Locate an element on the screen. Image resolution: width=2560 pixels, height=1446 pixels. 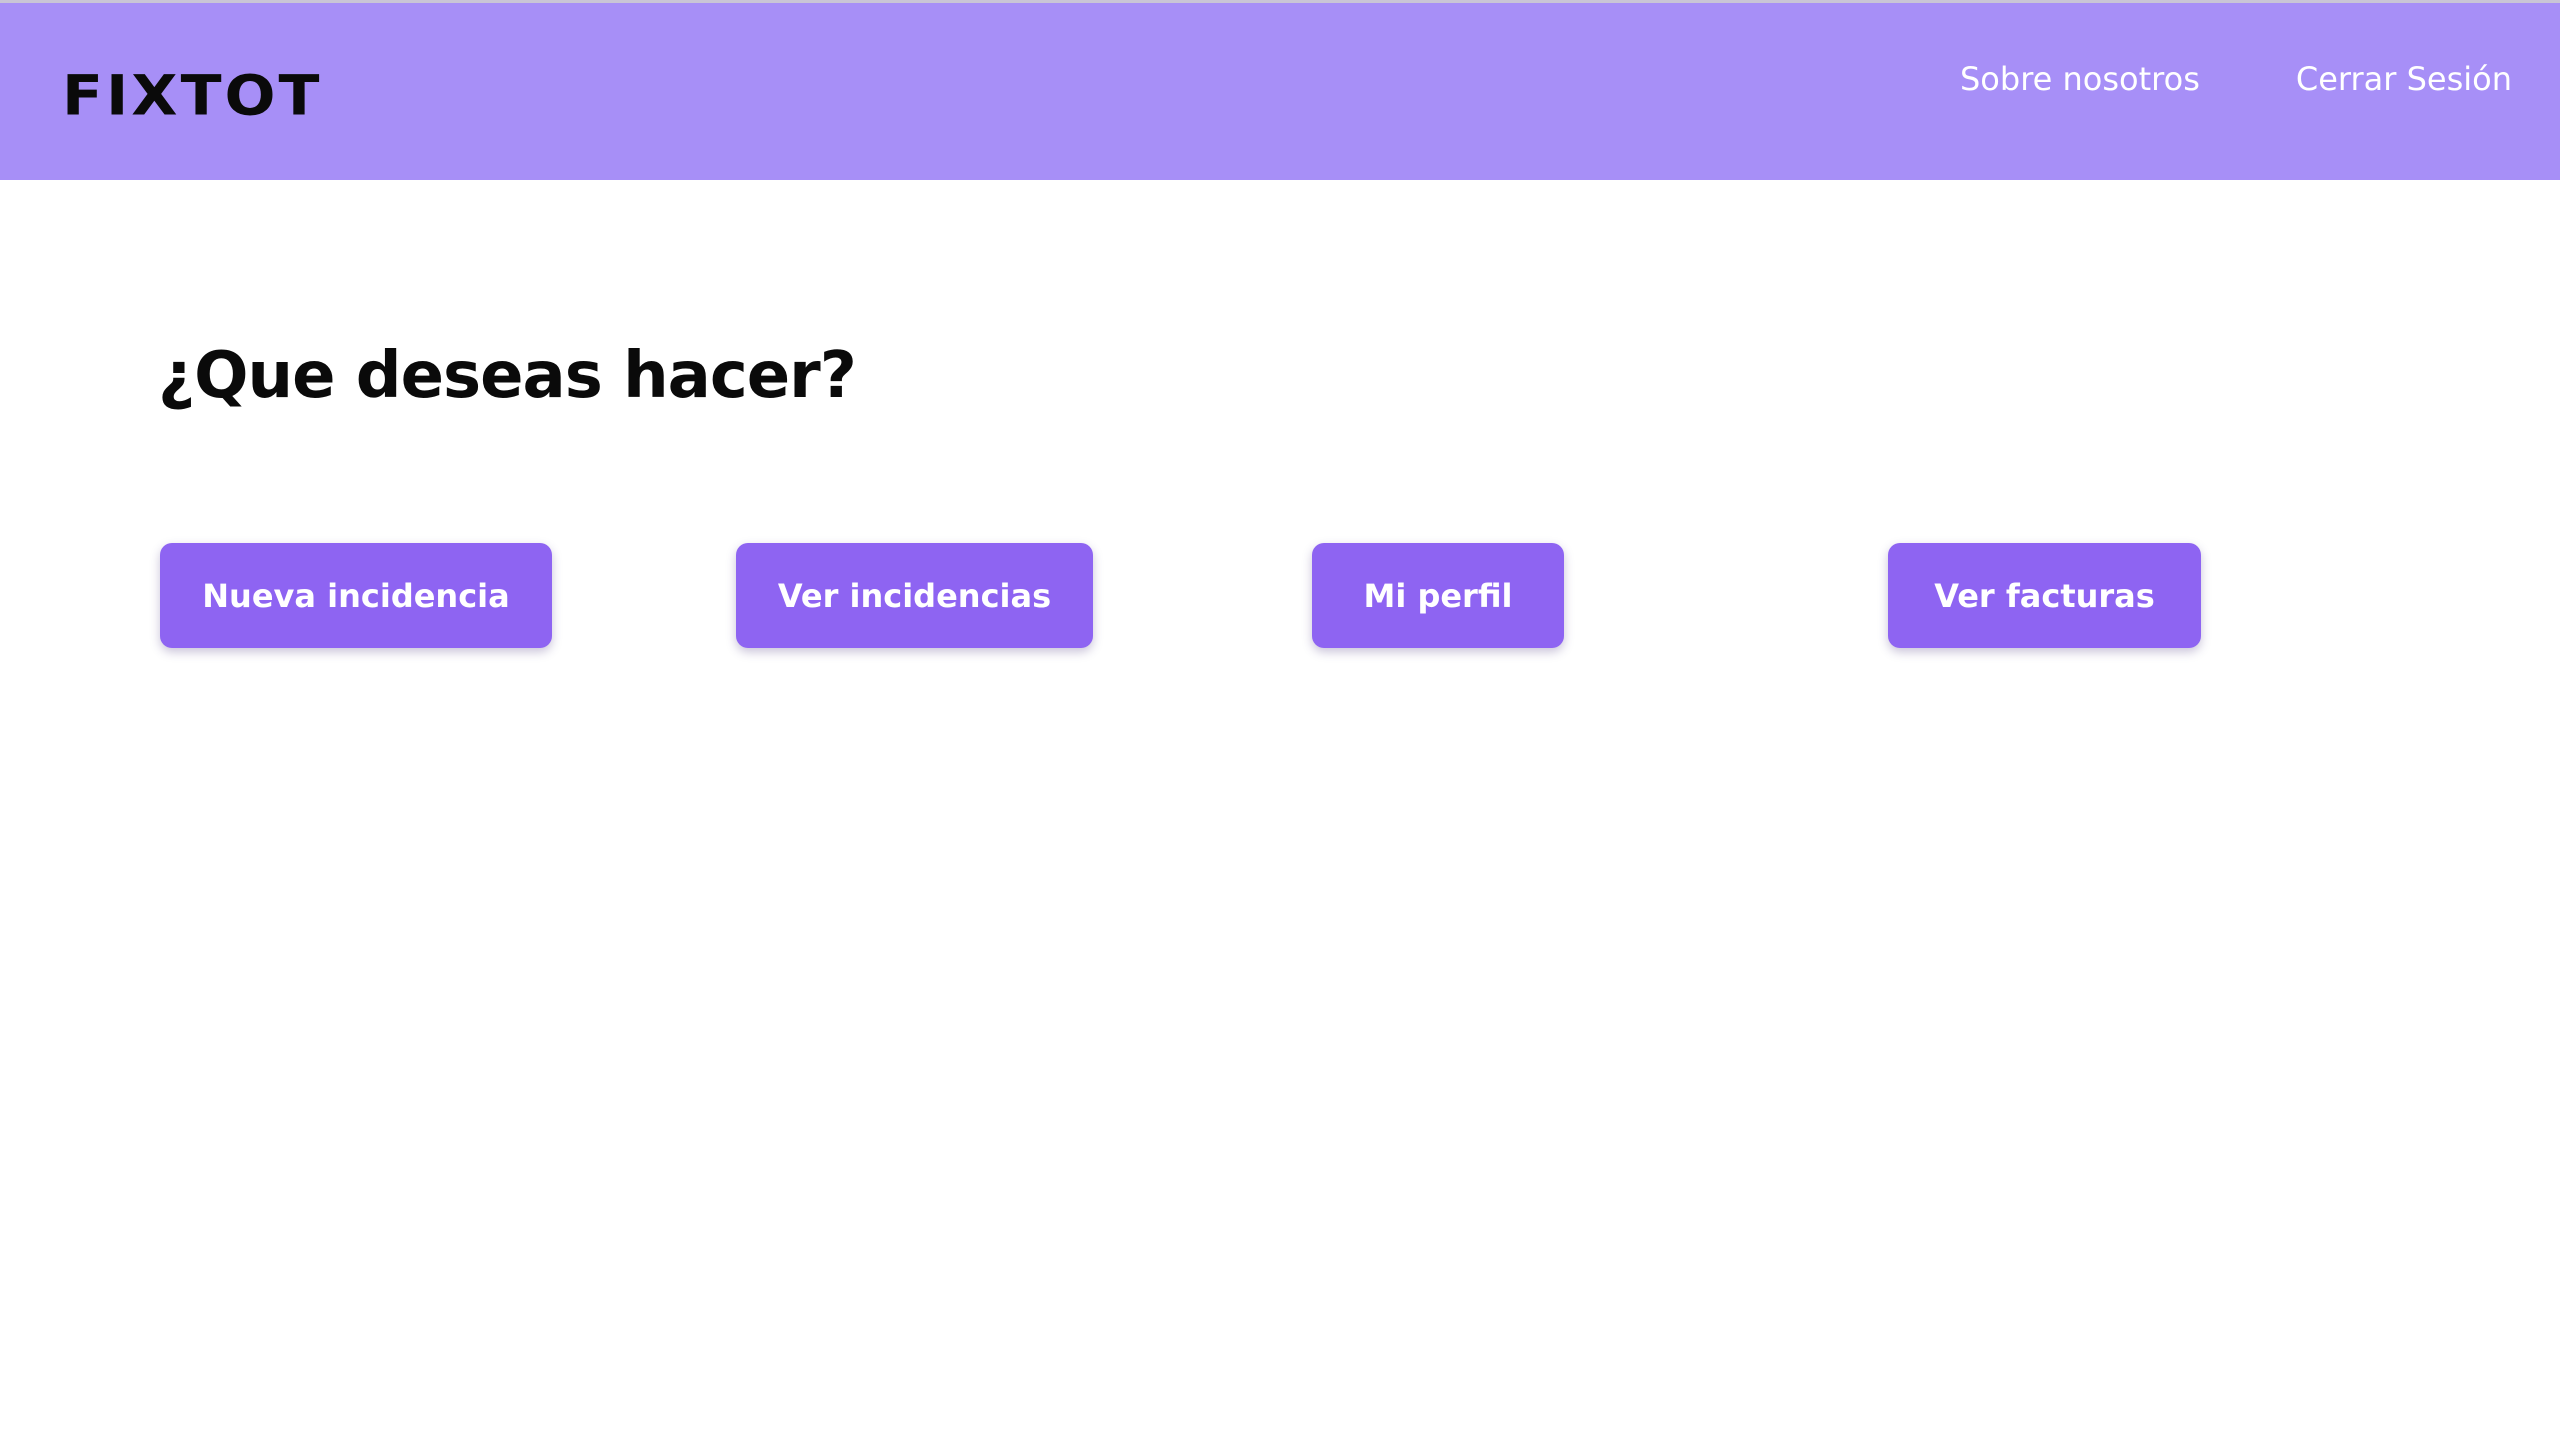
nav-link-logout: Cerrar Sesión is located at coordinates (2404, 79).